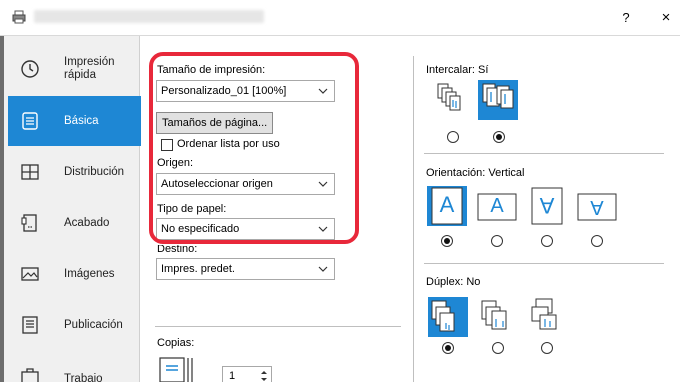  What do you see at coordinates (89, 62) in the screenshot?
I see `sidebar-item-label: Impresión` at bounding box center [89, 62].